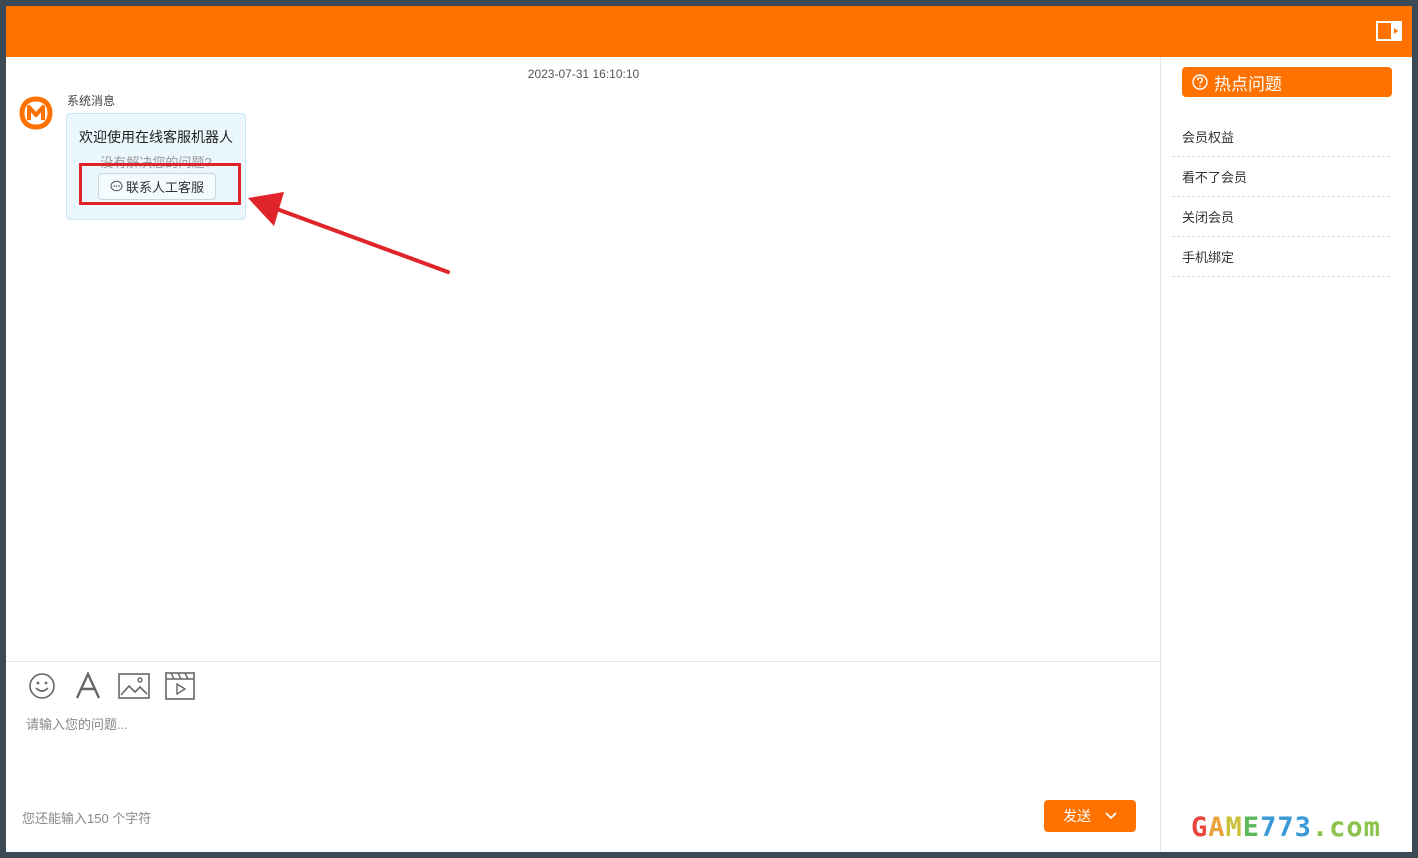 This screenshot has height=858, width=1418. What do you see at coordinates (164, 187) in the screenshot?
I see `contact-button-label: 联系人工客服` at bounding box center [164, 187].